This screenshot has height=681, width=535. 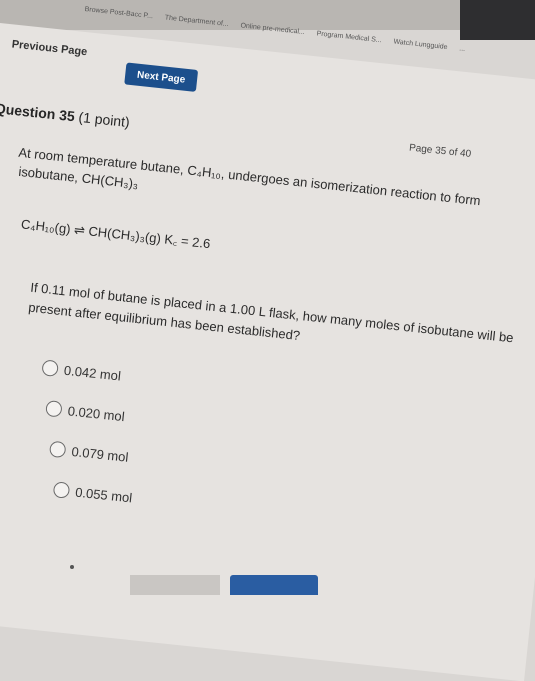 I want to click on previous-page-button: Previous Page, so click(x=49, y=48).